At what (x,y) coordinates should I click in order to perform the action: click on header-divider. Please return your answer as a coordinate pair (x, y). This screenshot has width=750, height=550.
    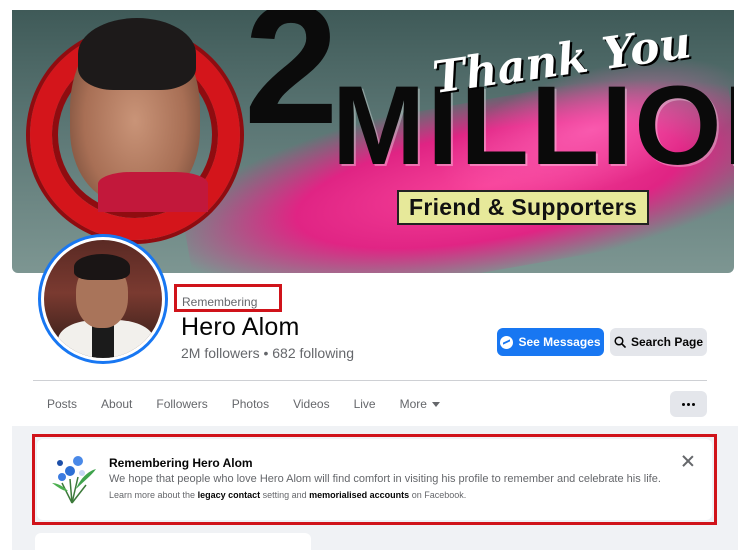
    Looking at the image, I should click on (370, 380).